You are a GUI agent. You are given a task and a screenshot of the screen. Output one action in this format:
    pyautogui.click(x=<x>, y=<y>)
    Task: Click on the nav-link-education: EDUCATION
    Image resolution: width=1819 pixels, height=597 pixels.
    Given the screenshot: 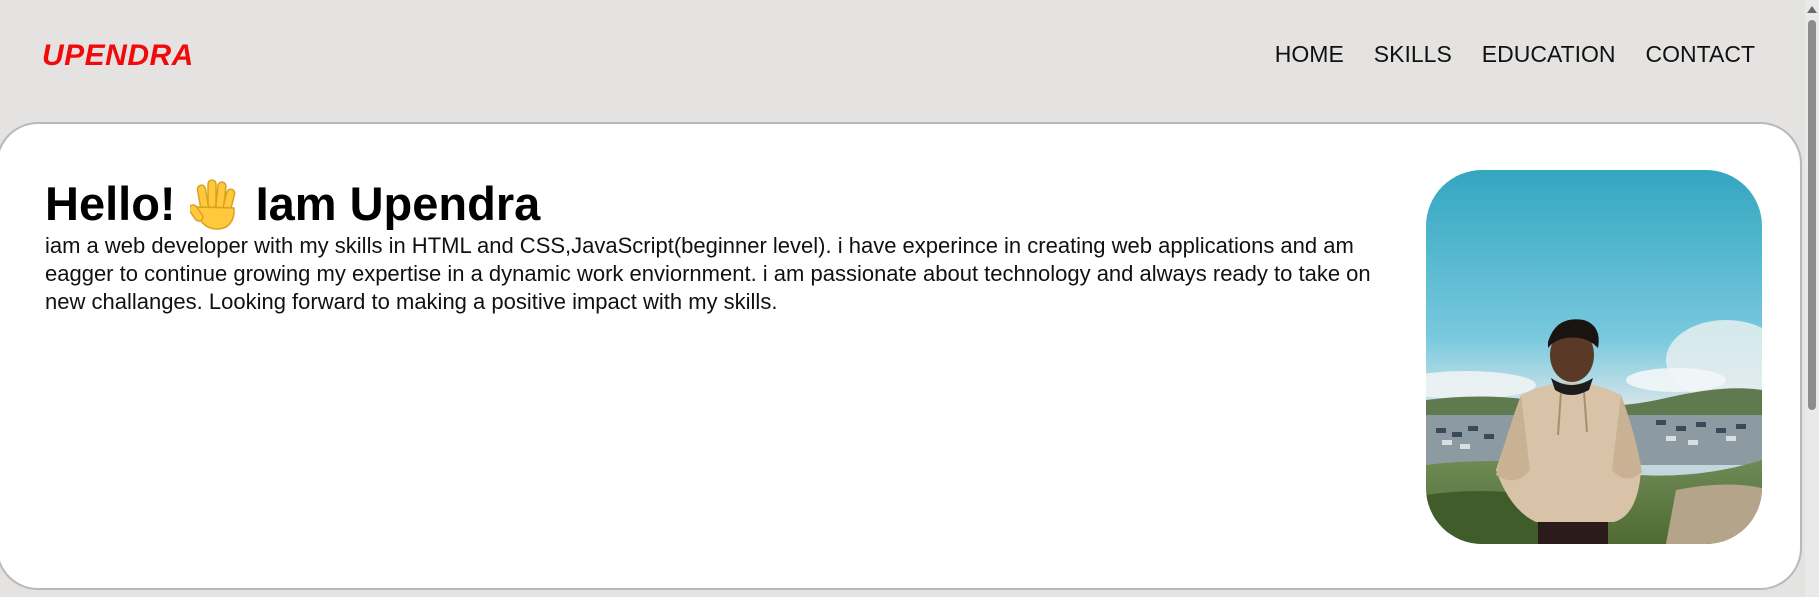 What is the action you would take?
    pyautogui.click(x=1549, y=54)
    